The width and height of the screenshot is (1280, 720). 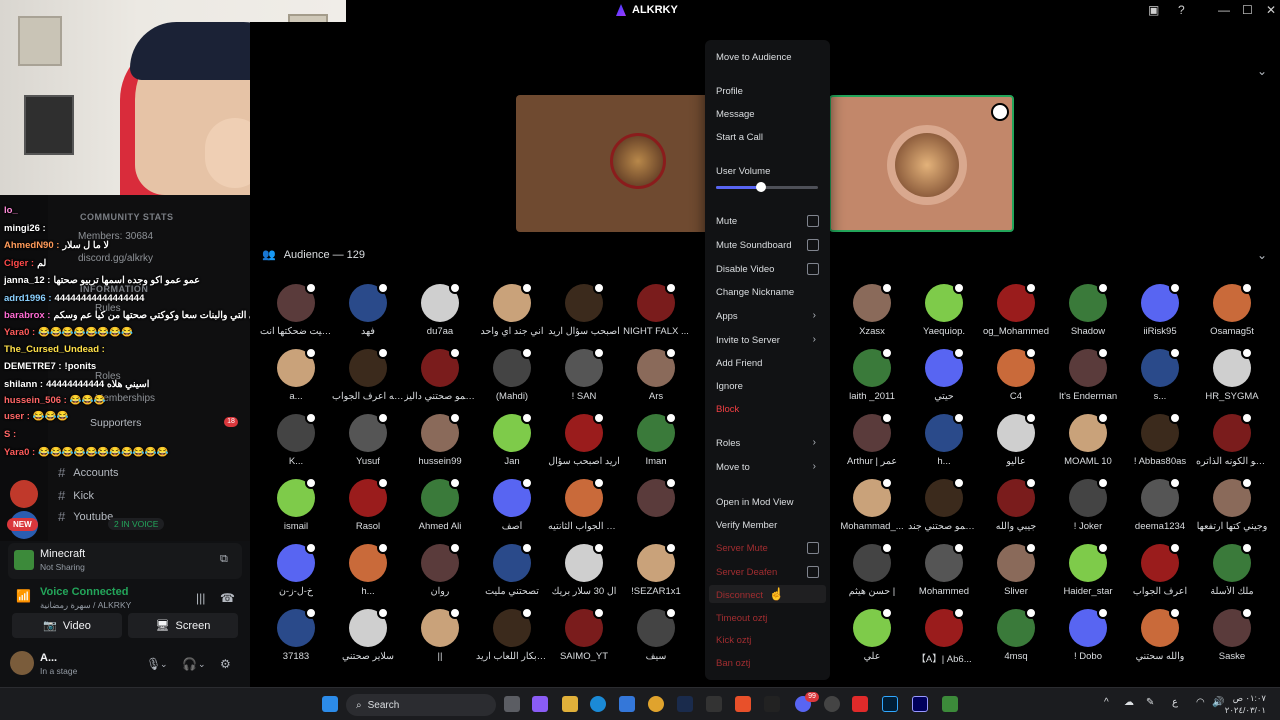 I want to click on audience-member: 37183, so click(x=296, y=637).